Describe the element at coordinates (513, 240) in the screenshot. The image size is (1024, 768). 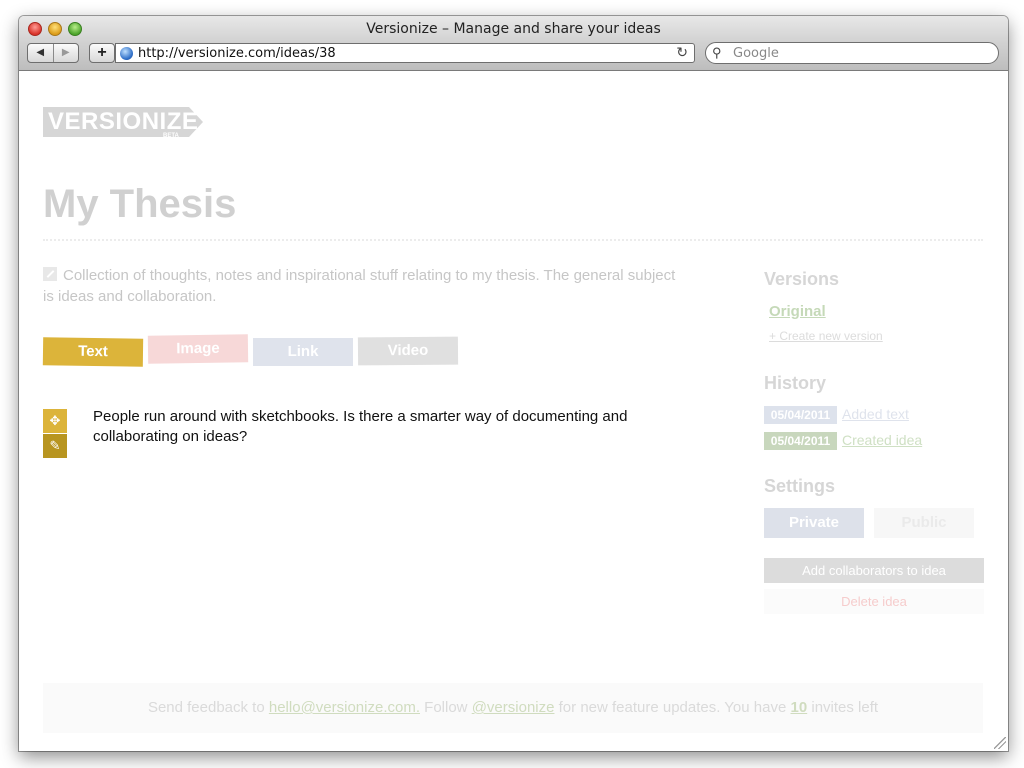
I see `title-divider` at that location.